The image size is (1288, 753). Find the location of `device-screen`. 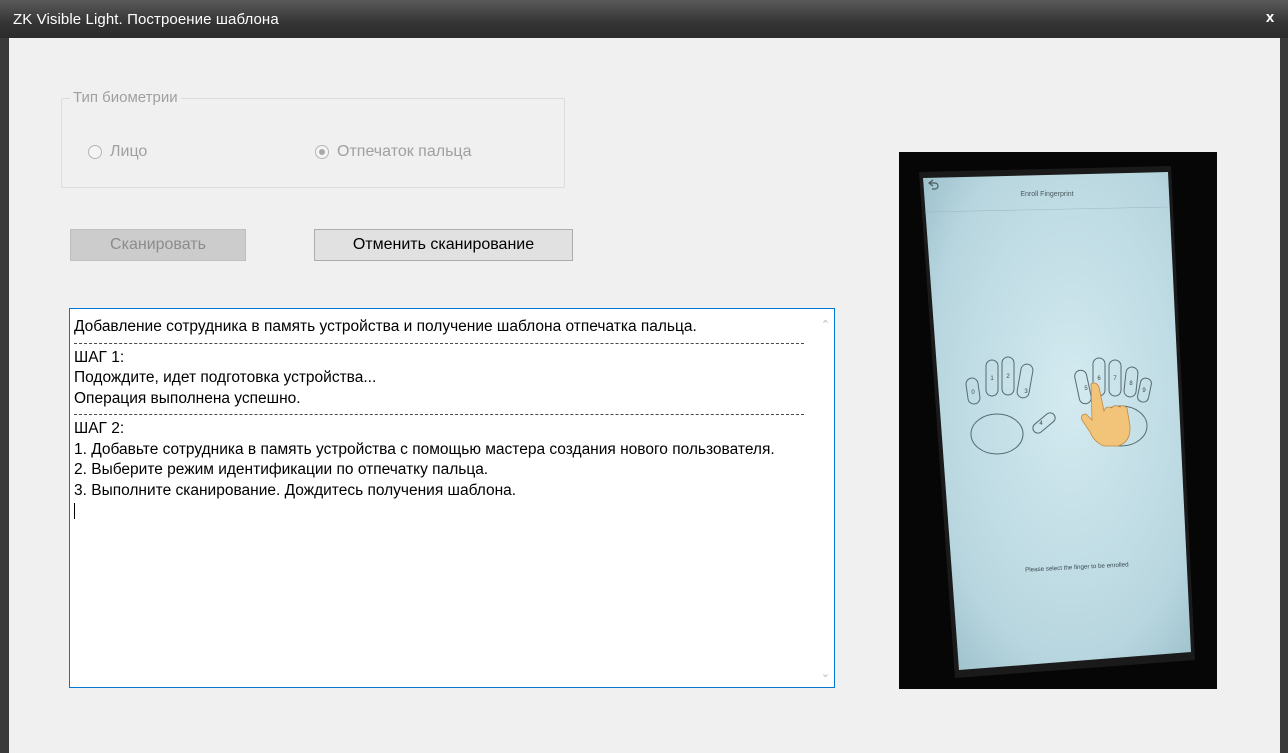

device-screen is located at coordinates (1057, 421).